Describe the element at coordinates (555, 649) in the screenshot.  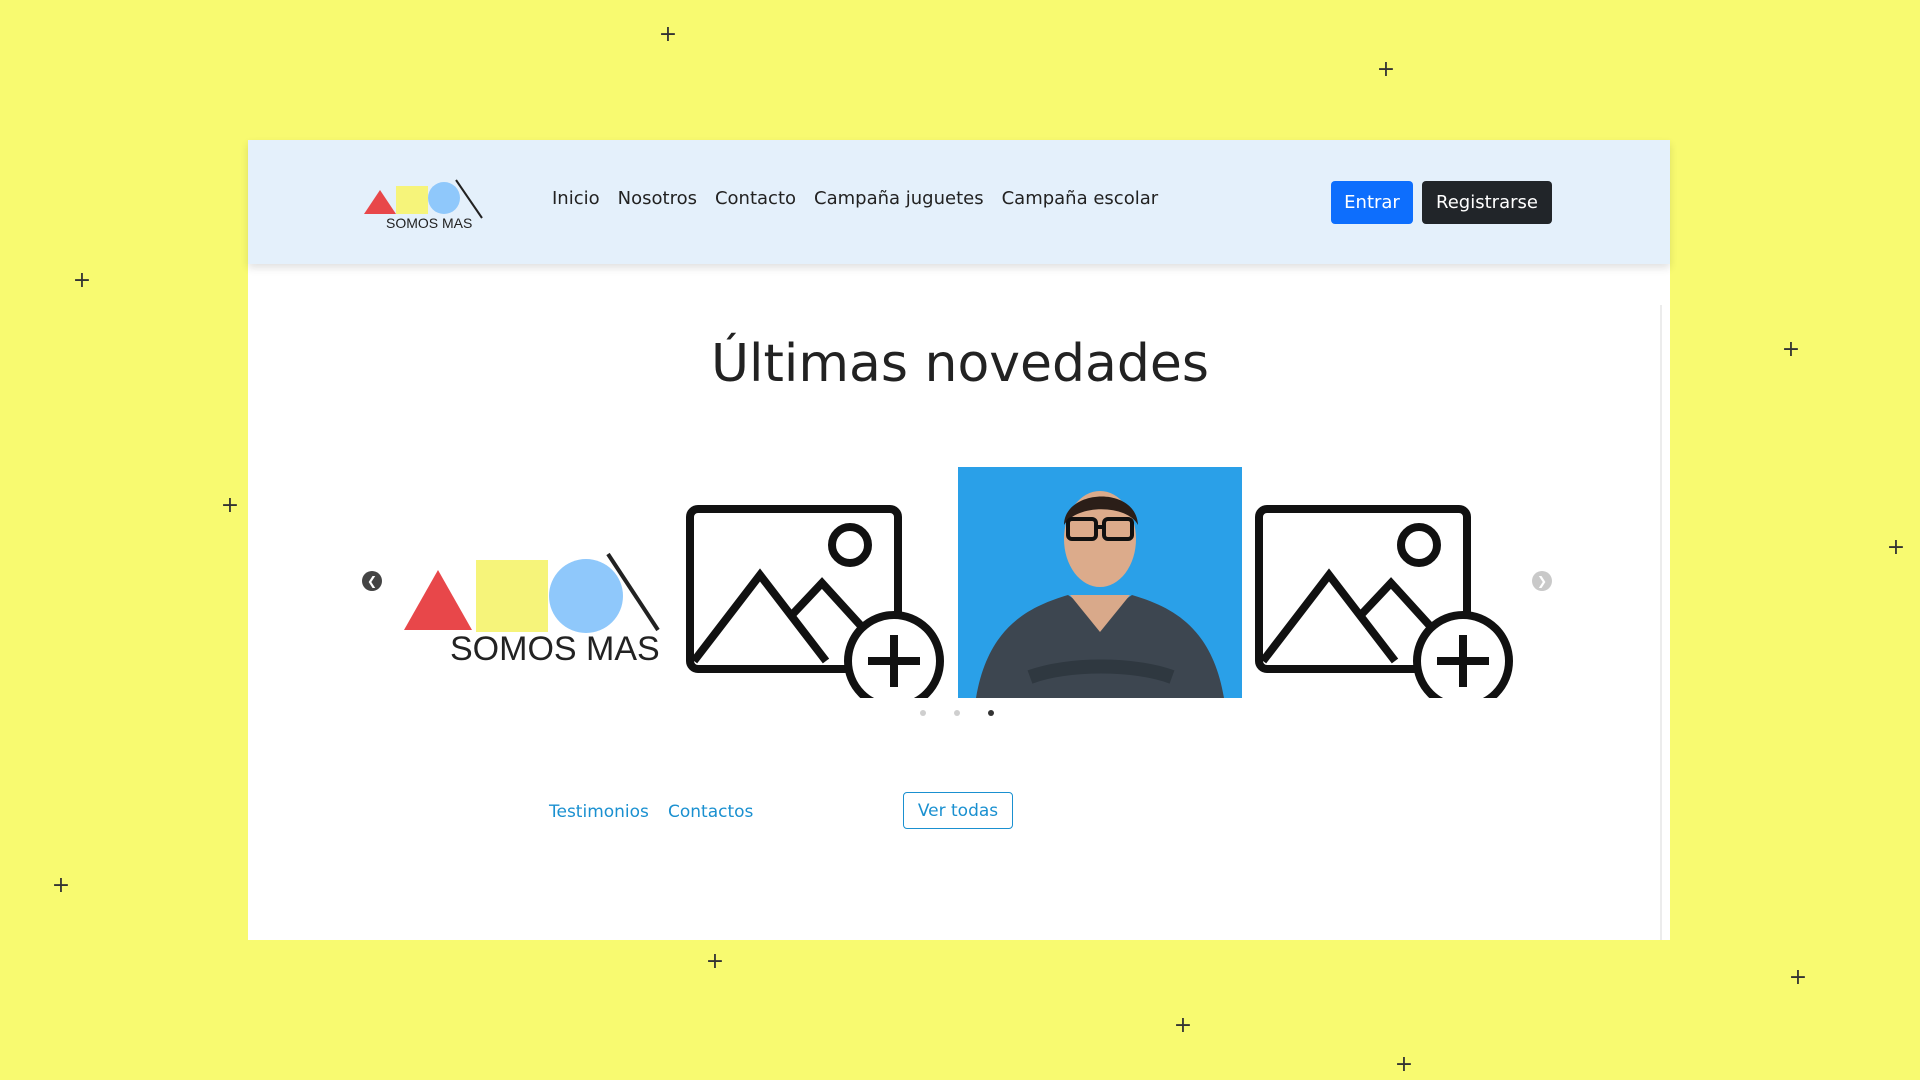
I see `slide-logo-text: SOMOS MAS` at that location.